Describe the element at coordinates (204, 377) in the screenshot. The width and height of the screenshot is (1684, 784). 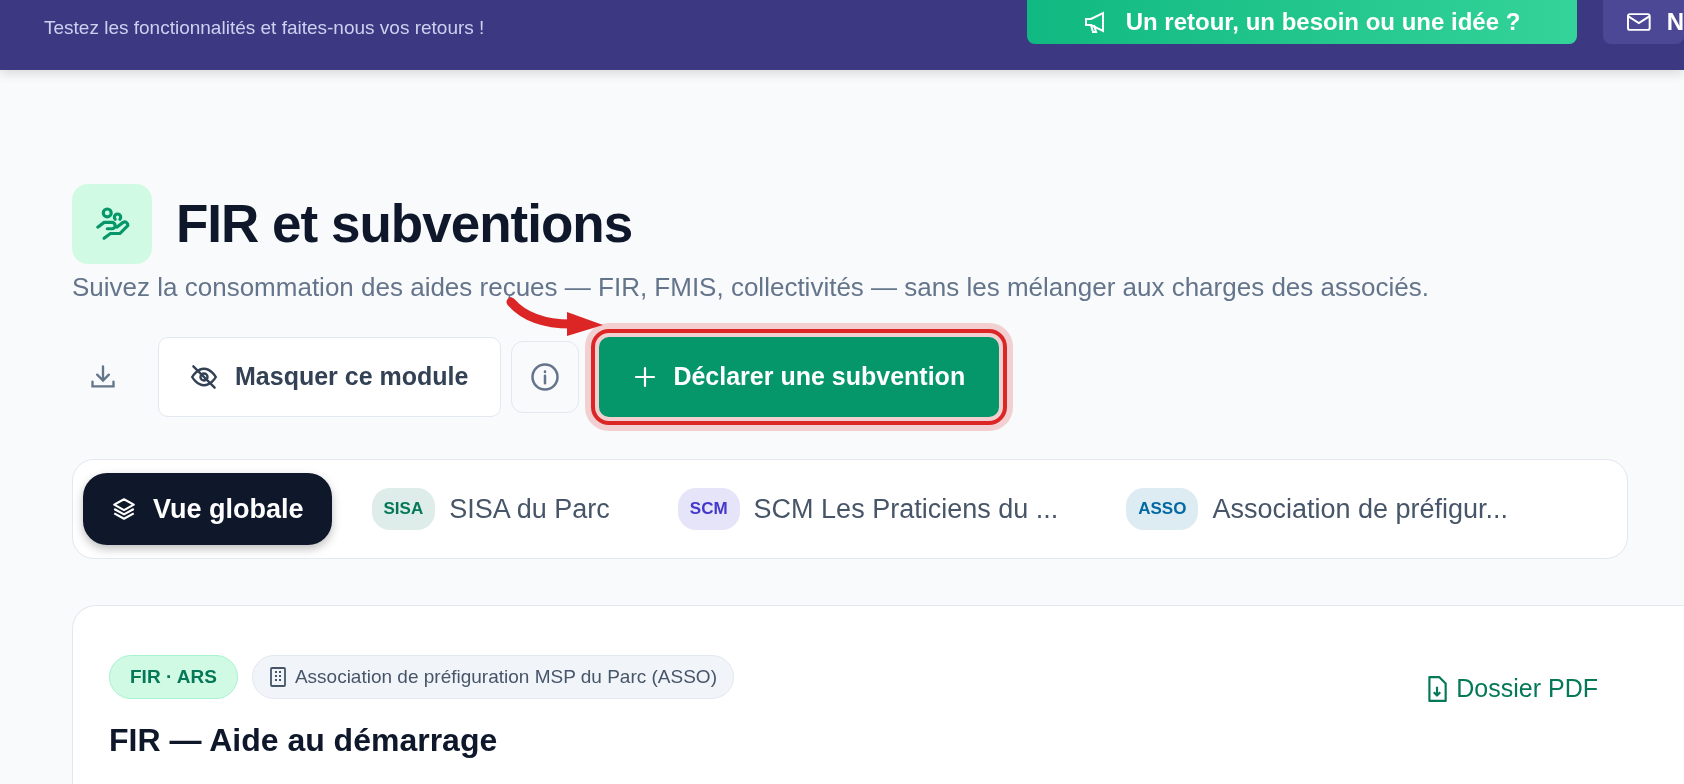
I see `eye-slash-icon` at that location.